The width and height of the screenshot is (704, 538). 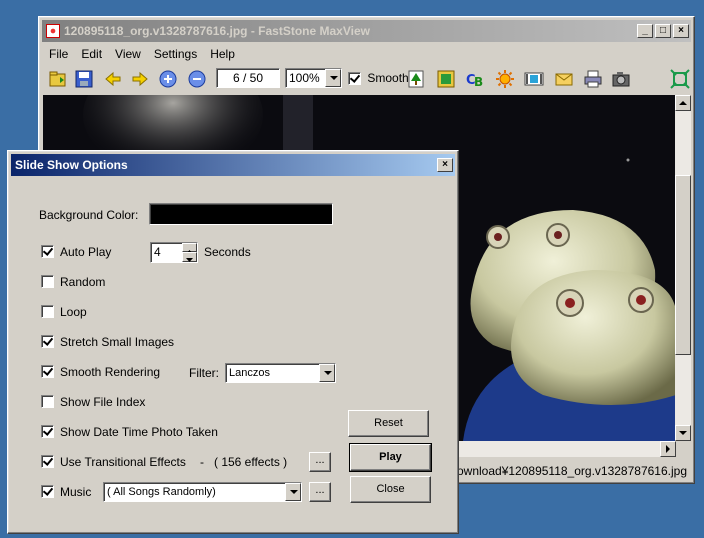 I want to click on effects-count: - ( 156 effects ), so click(x=244, y=462).